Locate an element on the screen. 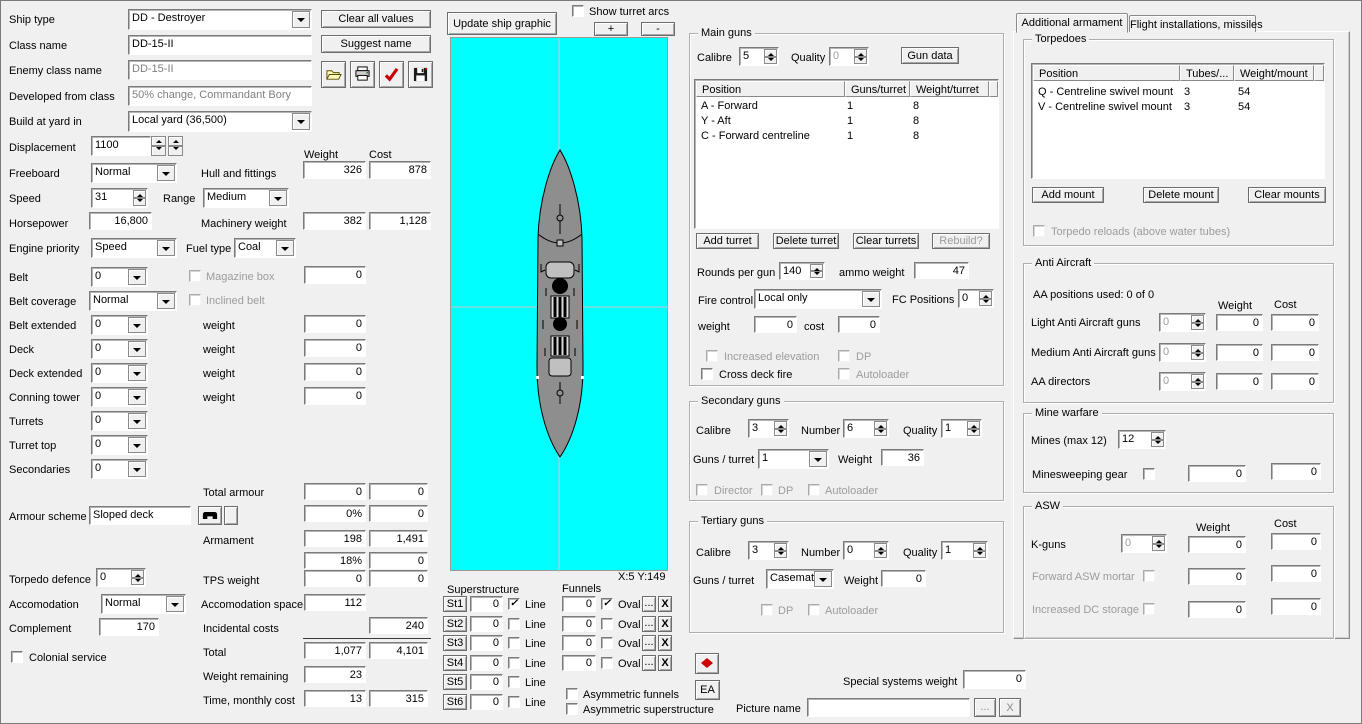 The width and height of the screenshot is (1362, 724). mg-calibre-spinner: 5 is located at coordinates (759, 56).